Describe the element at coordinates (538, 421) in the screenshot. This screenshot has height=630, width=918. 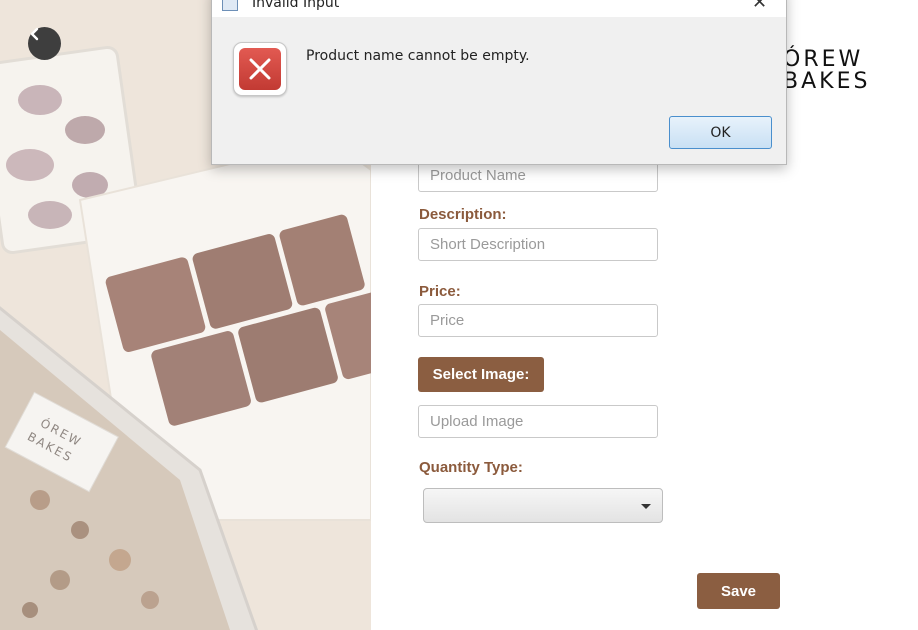
I see `upload-image-input` at that location.